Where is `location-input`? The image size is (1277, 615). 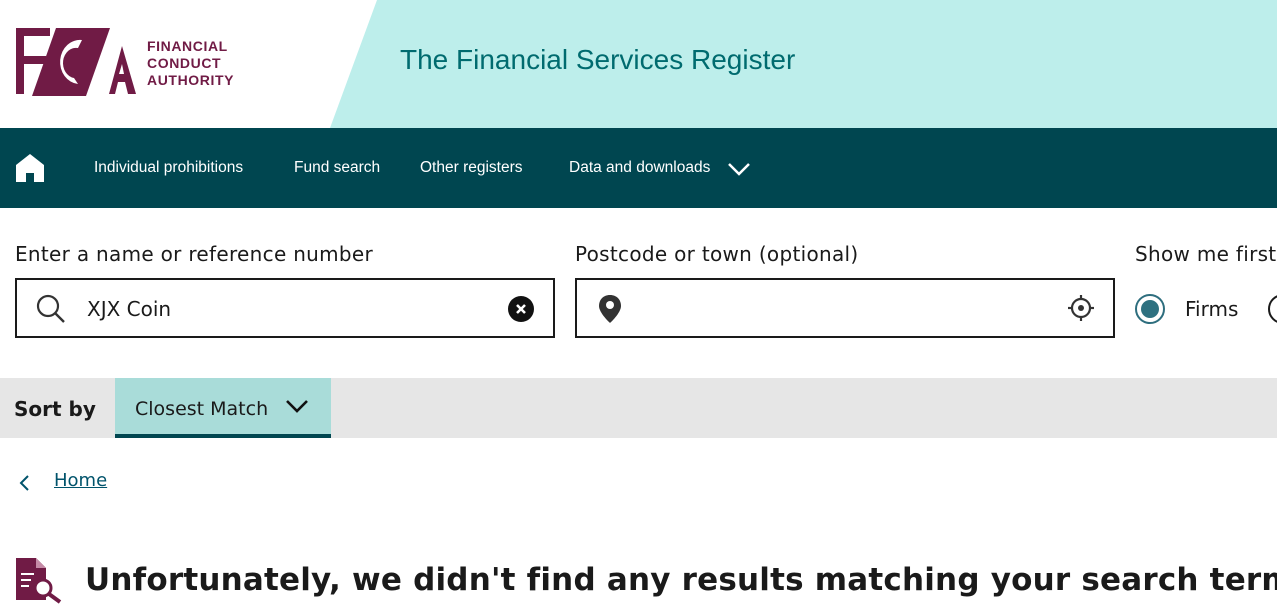
location-input is located at coordinates (845, 308).